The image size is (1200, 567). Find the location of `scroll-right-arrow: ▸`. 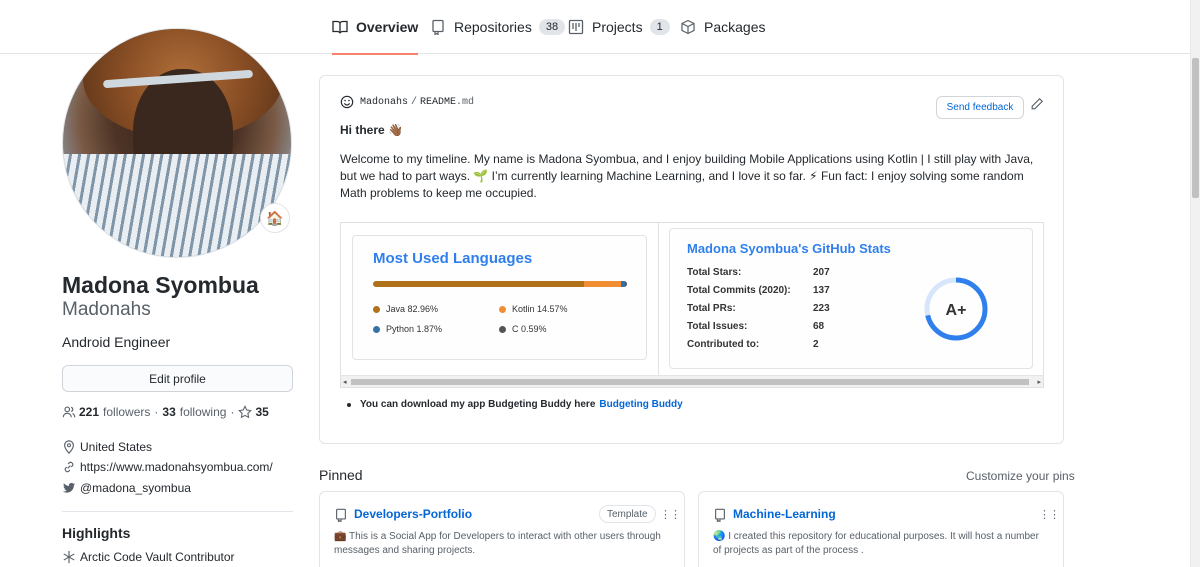

scroll-right-arrow: ▸ is located at coordinates (1039, 382).